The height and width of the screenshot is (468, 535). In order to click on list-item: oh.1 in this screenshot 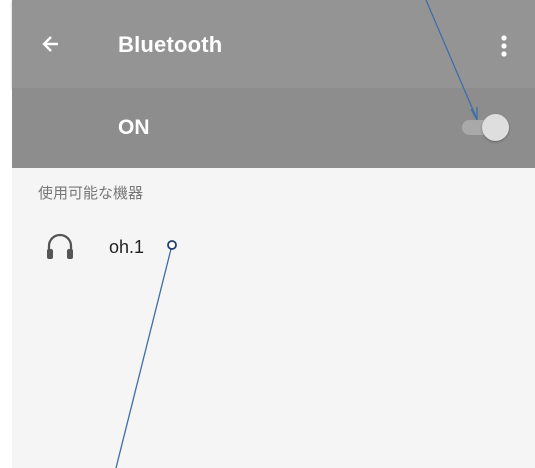, I will do `click(273, 248)`.